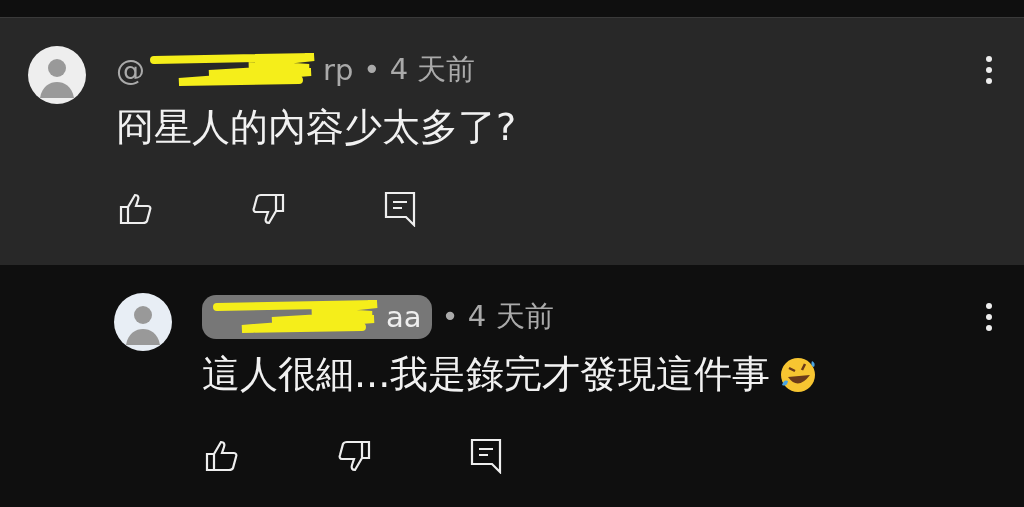  I want to click on username-badge: aa, so click(317, 317).